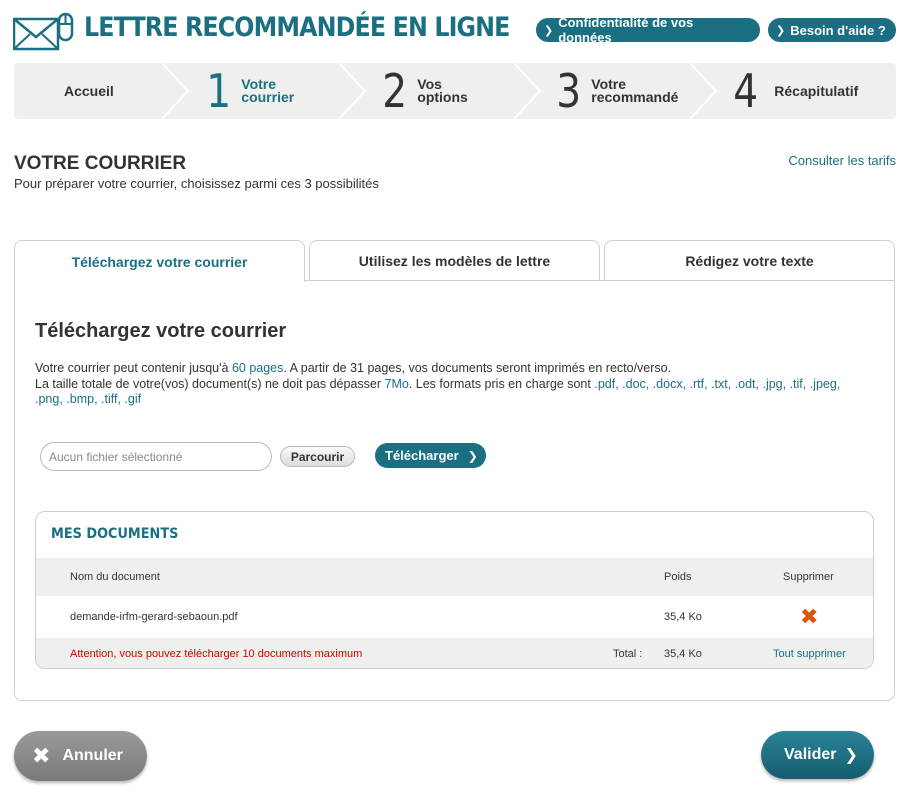 The width and height of the screenshot is (909, 795). I want to click on step-3: 3 Votre recommandé, so click(616, 91).